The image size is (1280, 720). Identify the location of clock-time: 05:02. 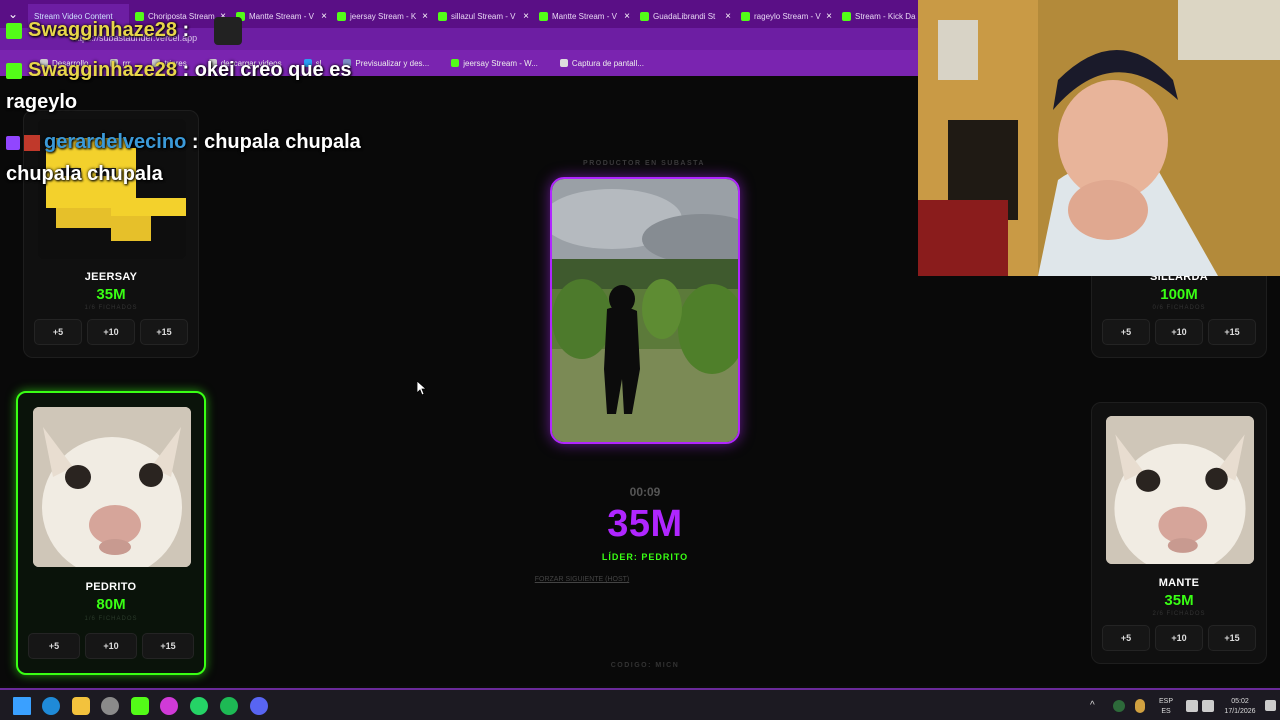
(1240, 701).